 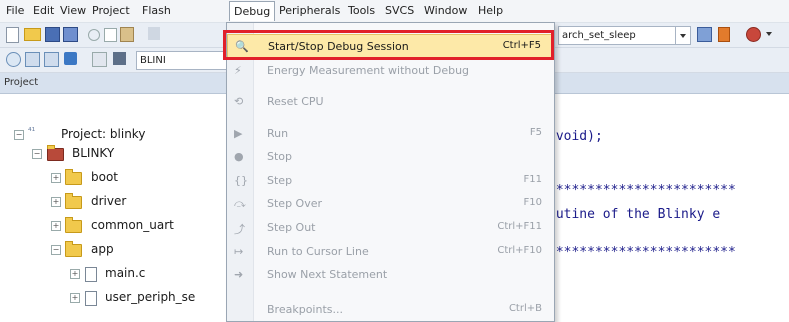 I want to click on tree-node-label: BLINKY, so click(x=93, y=153).